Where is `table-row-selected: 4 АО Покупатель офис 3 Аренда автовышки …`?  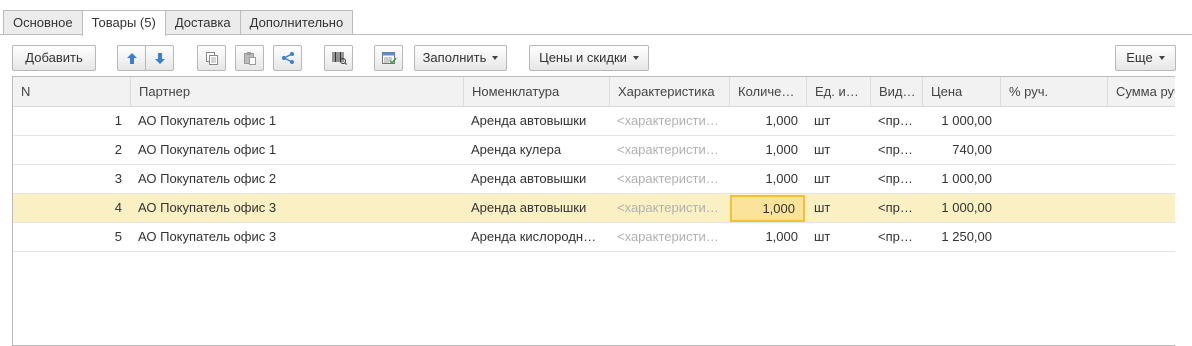
table-row-selected: 4 АО Покупатель офис 3 Аренда автовышки … is located at coordinates (594, 208).